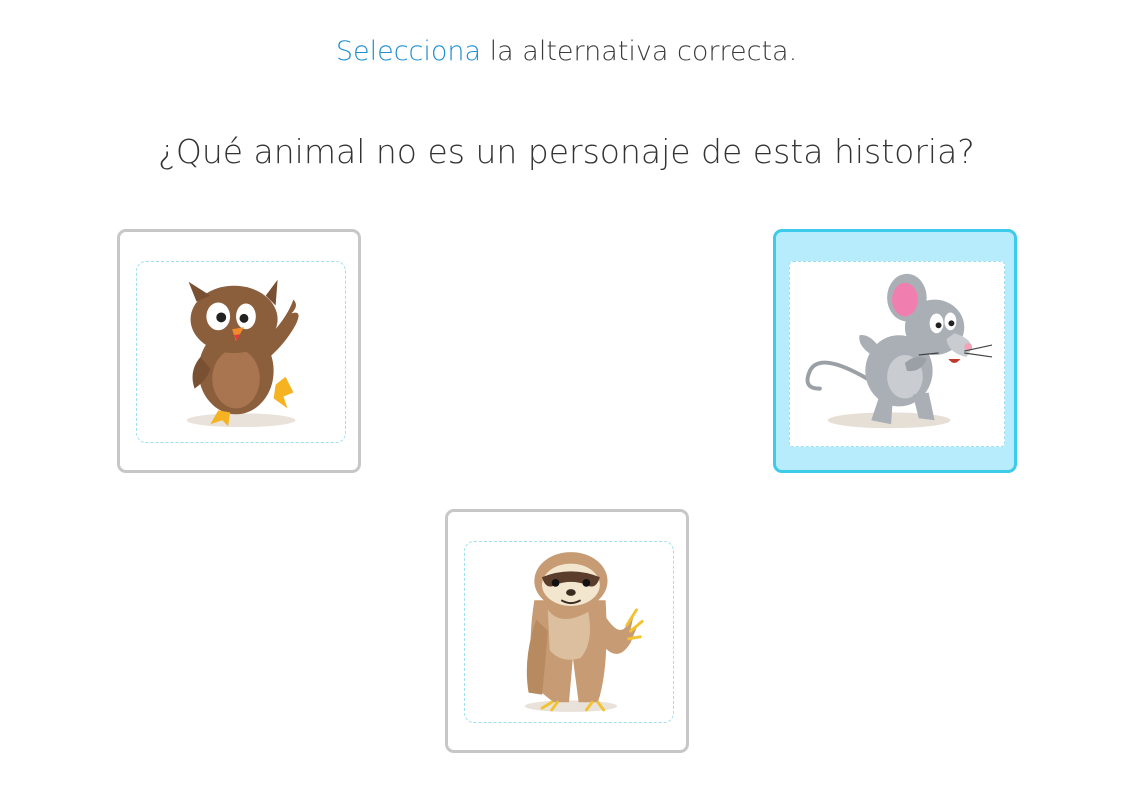 The height and width of the screenshot is (801, 1133). I want to click on owl-illustration, so click(242, 353).